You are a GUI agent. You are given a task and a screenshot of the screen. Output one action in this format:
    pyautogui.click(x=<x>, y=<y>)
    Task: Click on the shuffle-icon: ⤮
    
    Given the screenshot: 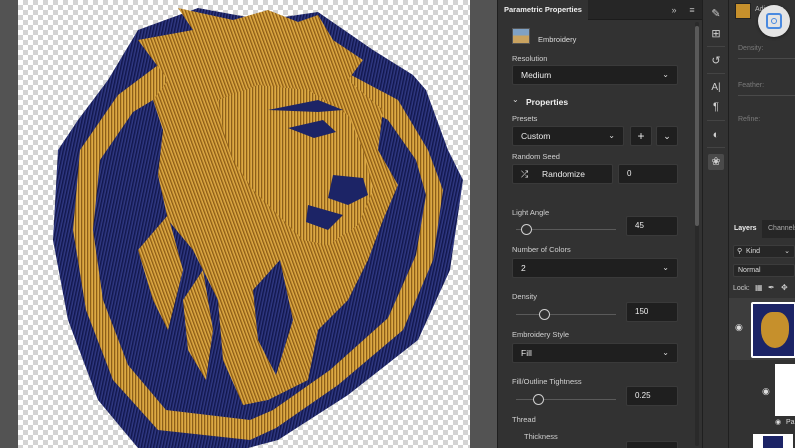 What is the action you would take?
    pyautogui.click(x=525, y=174)
    